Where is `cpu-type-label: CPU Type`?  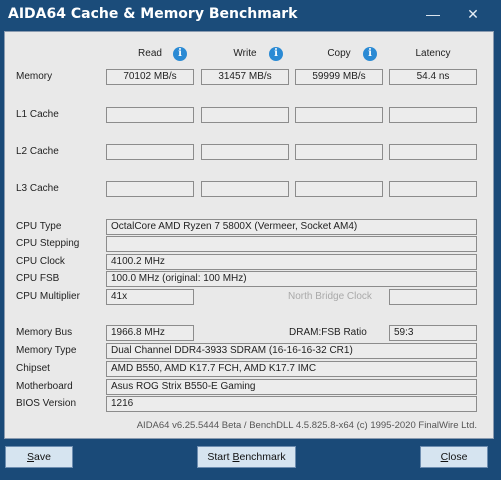 cpu-type-label: CPU Type is located at coordinates (39, 226).